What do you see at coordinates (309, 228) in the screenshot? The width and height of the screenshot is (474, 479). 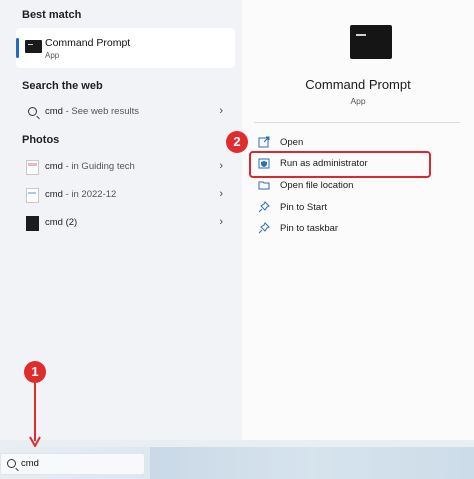 I see `action-label: Pin to taskbar` at bounding box center [309, 228].